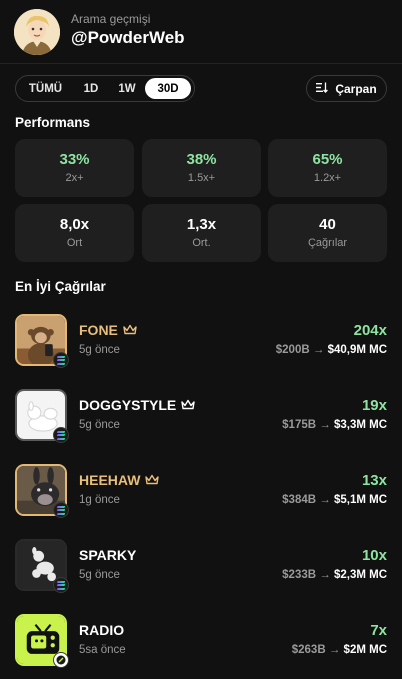 The height and width of the screenshot is (679, 402). I want to click on stat-card: 8,0x Ort, so click(74, 233).